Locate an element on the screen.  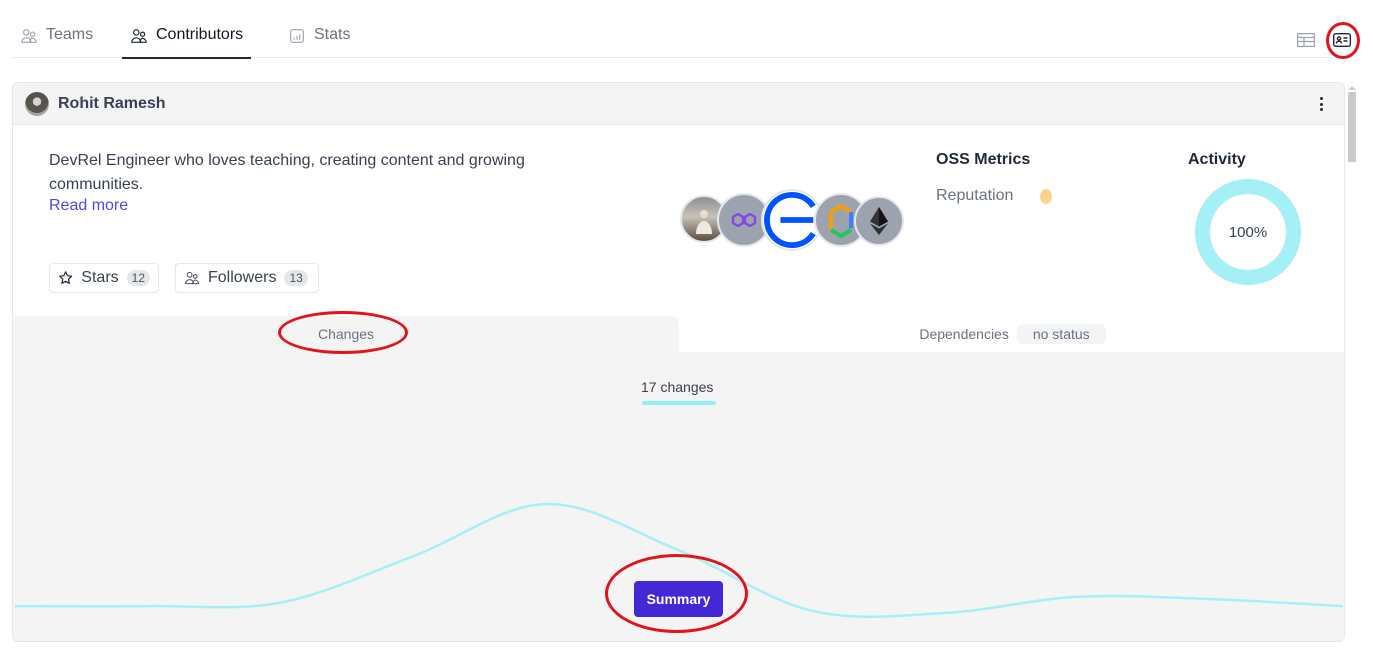
organization-avatars is located at coordinates (795, 220).